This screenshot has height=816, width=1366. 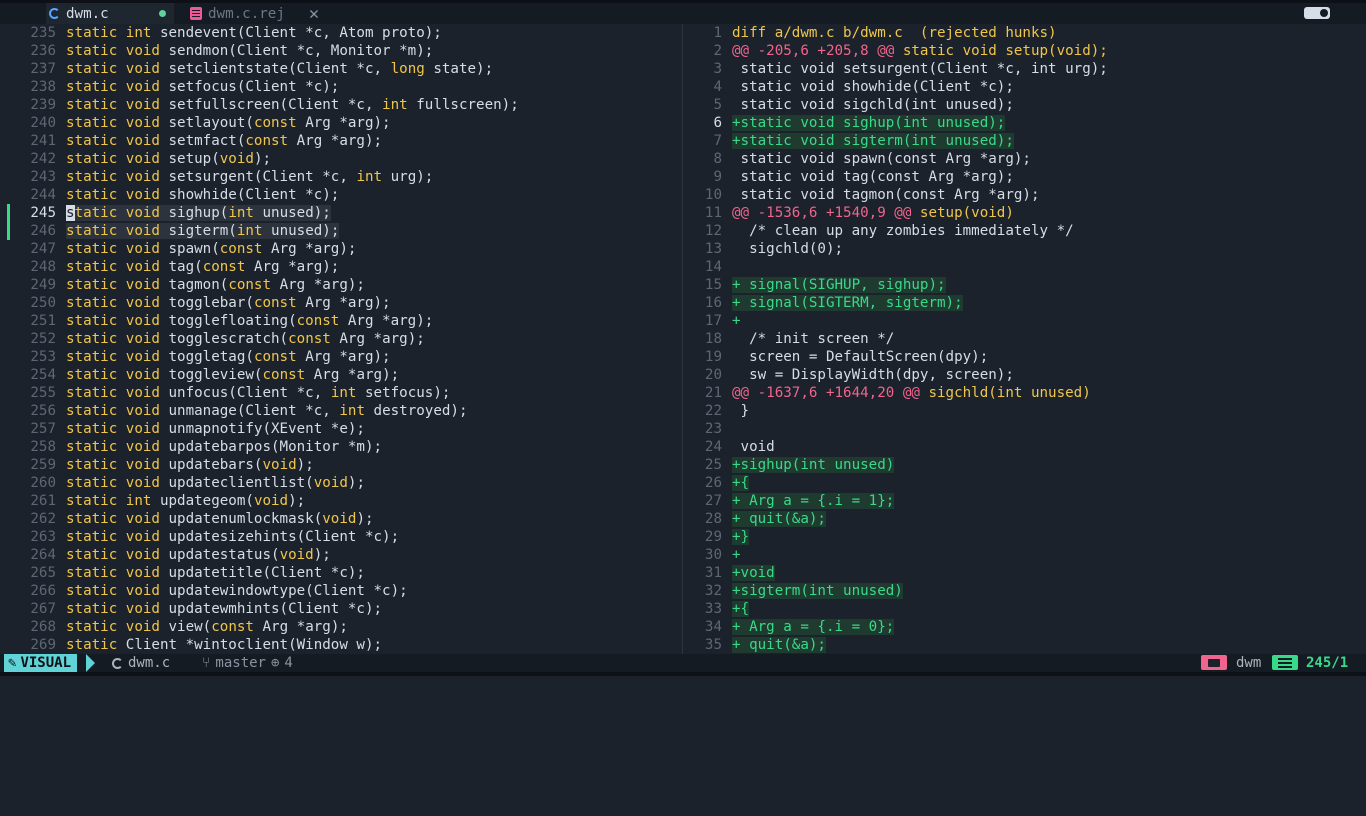 What do you see at coordinates (1024, 267) in the screenshot?
I see `diff-line: 14` at bounding box center [1024, 267].